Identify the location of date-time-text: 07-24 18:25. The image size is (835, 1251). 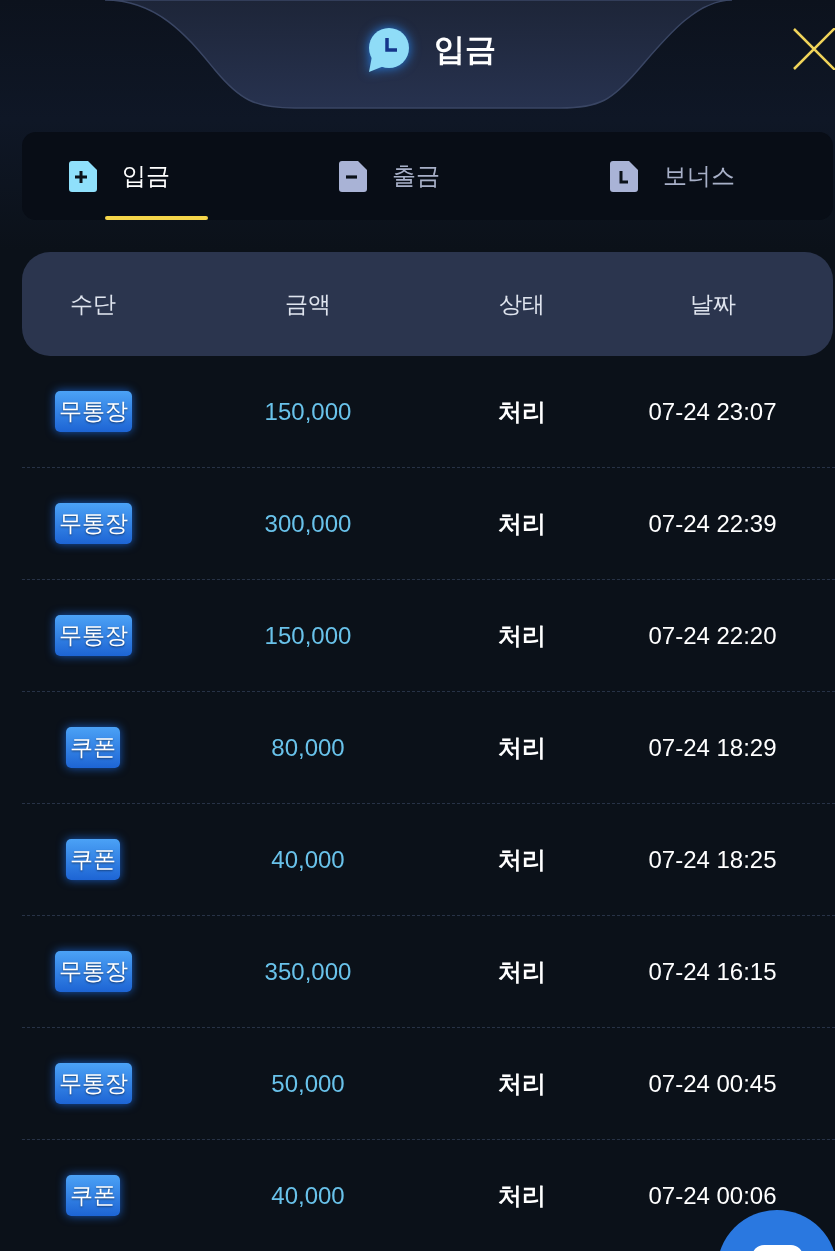
(712, 859).